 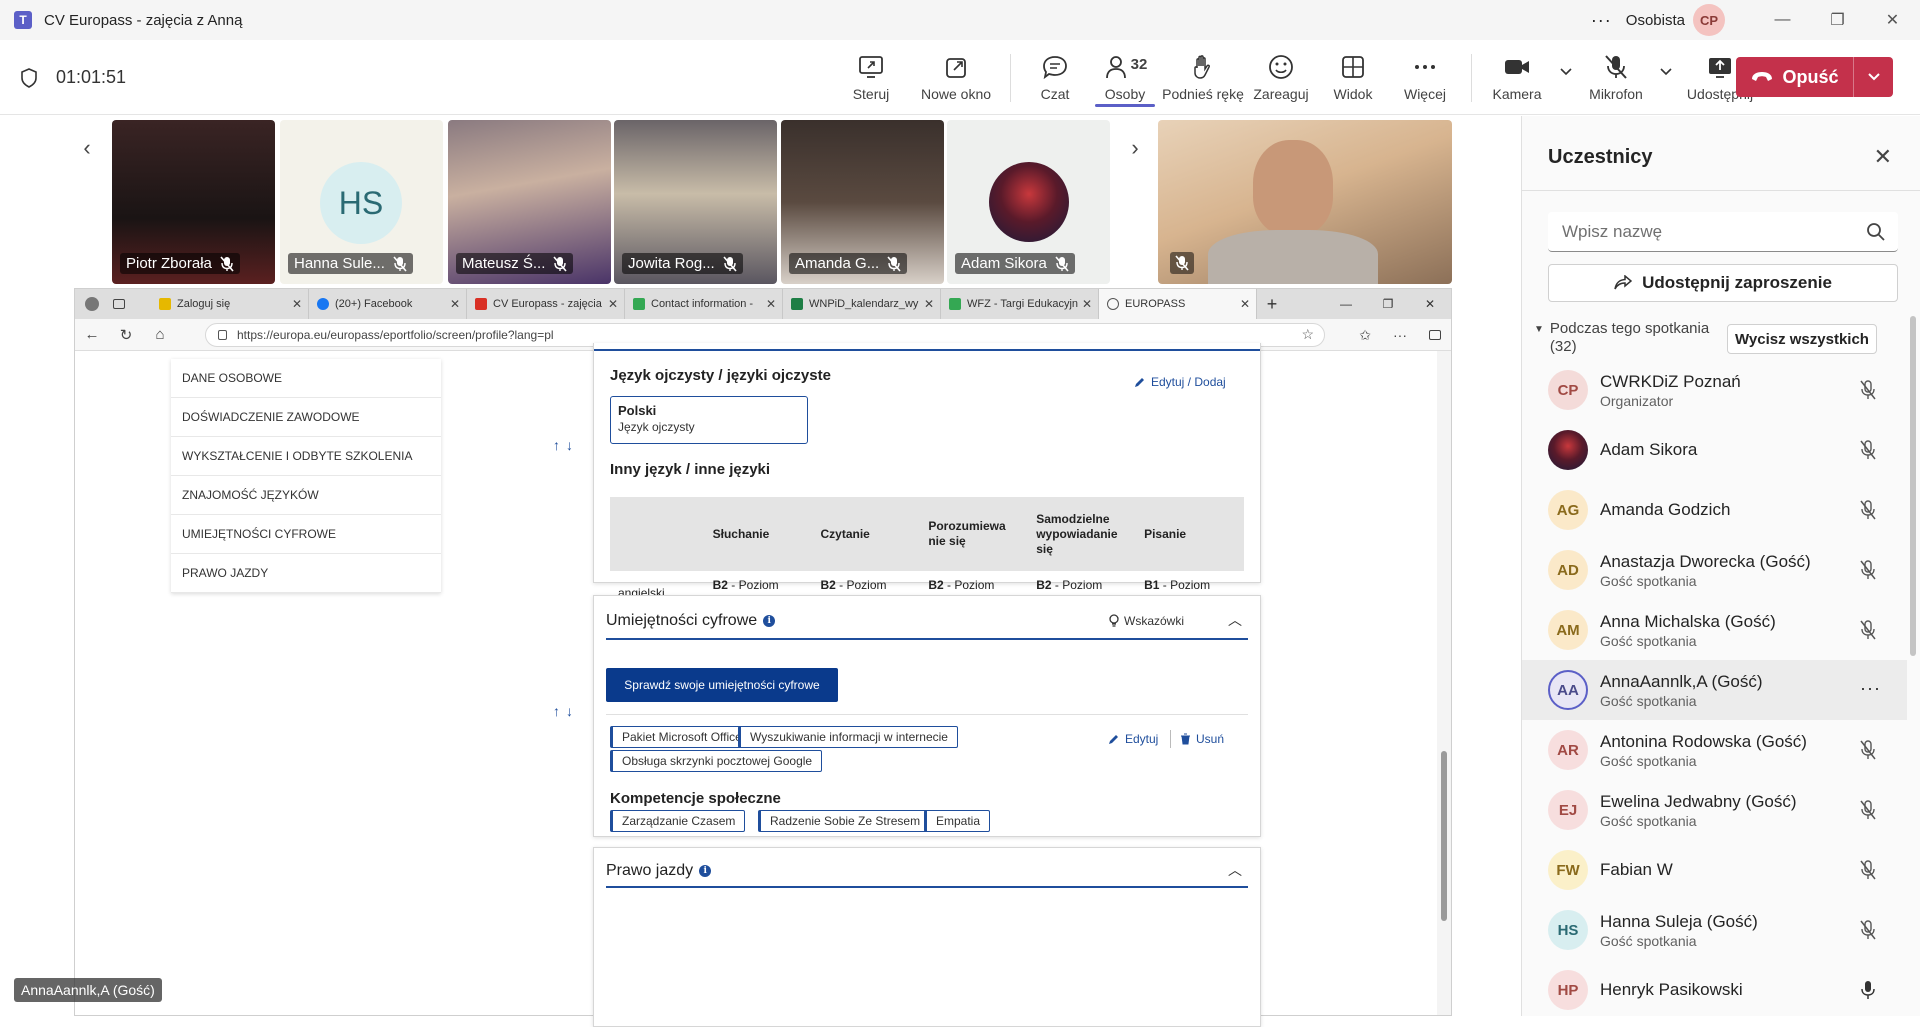 I want to click on close-panel-icon: ✕, so click(x=1883, y=157).